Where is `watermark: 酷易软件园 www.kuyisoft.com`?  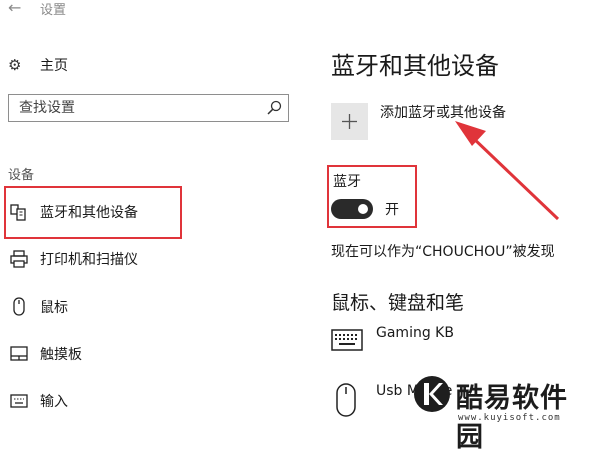 watermark: 酷易软件园 www.kuyisoft.com is located at coordinates (501, 412).